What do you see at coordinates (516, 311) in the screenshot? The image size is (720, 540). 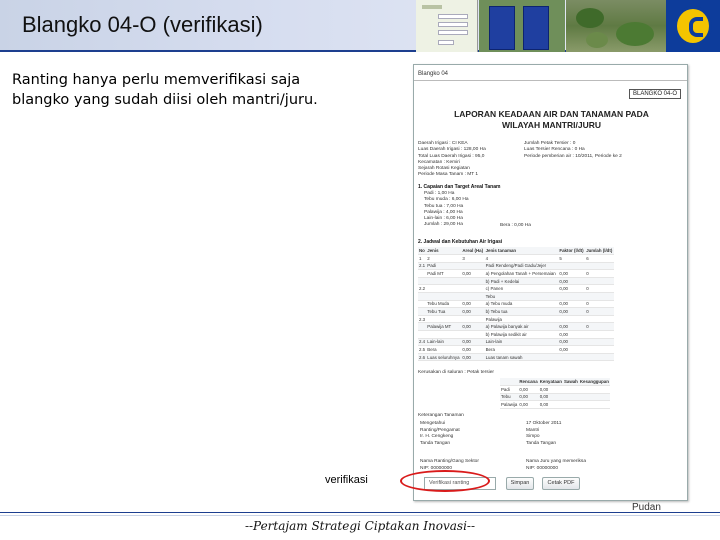 I see `table-row: Tebu Tua 0,00 b) Tebu tua 0,00 0` at bounding box center [516, 311].